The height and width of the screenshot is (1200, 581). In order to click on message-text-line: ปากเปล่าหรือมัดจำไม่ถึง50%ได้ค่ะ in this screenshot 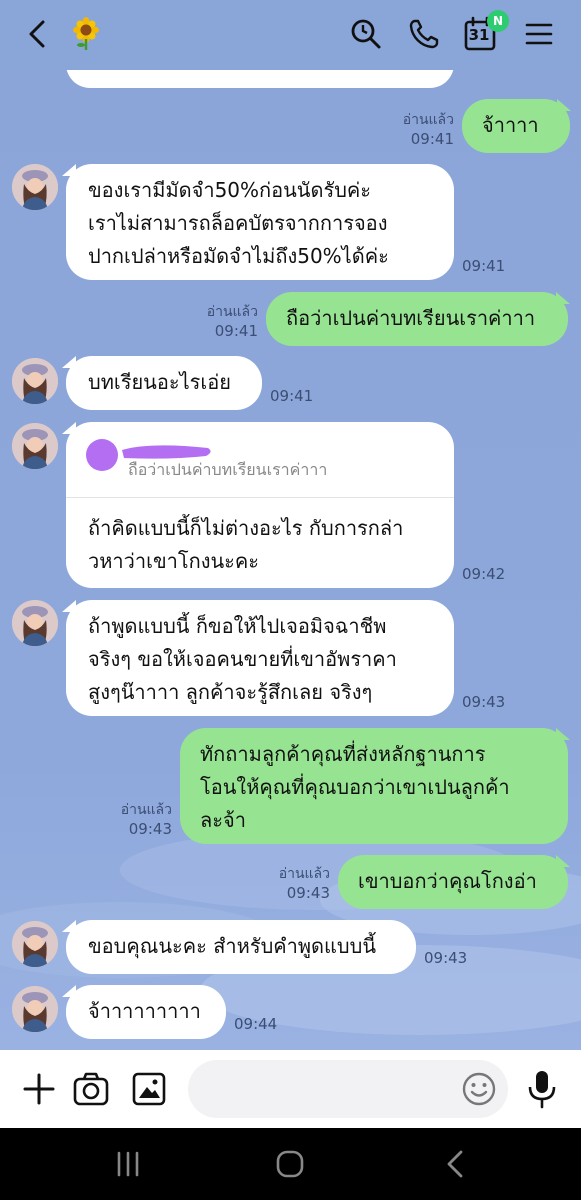, I will do `click(238, 256)`.